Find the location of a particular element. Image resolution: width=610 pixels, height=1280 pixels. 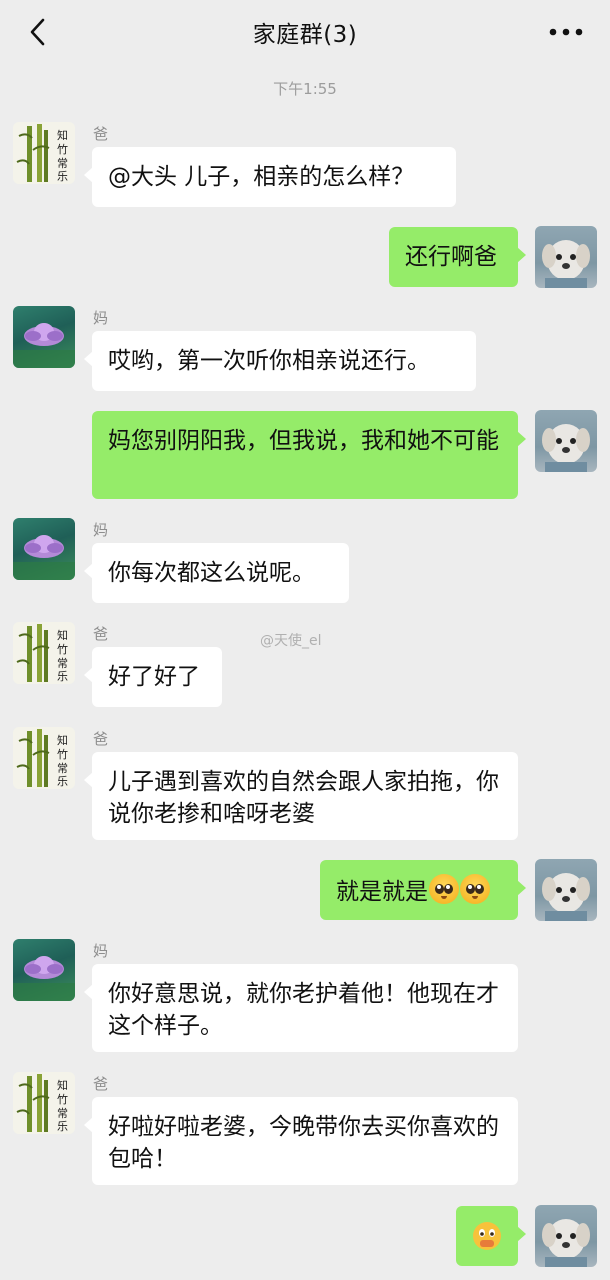

message-bubble: 好啦好啦老婆，今晚带你去买你喜欢的包哈！ is located at coordinates (301, 1141).